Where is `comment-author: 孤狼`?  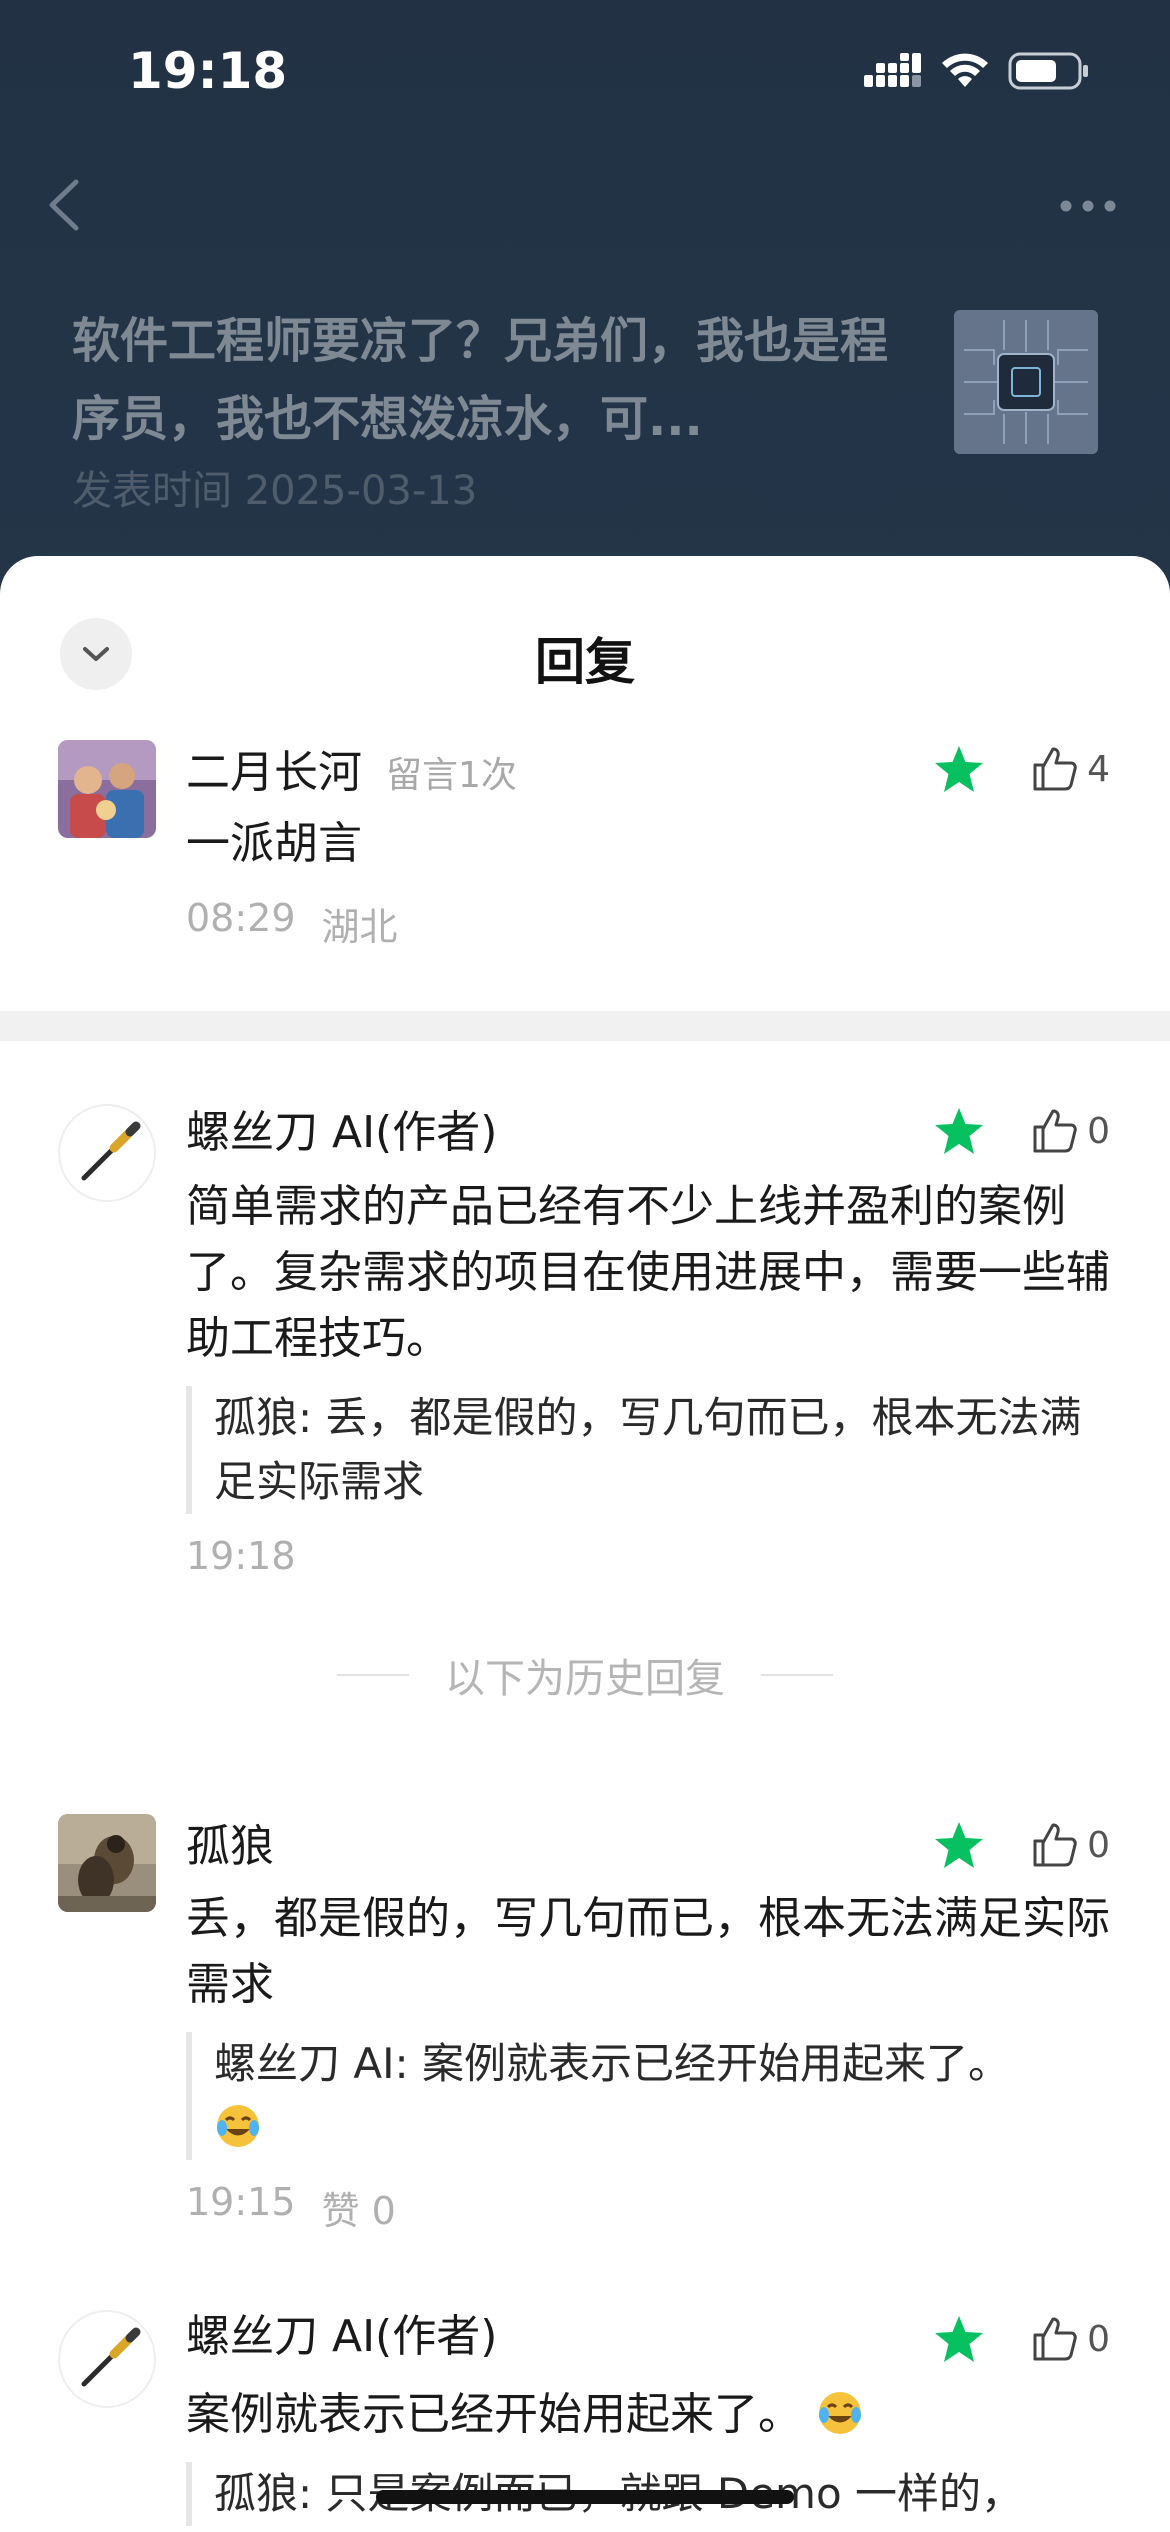
comment-author: 孤狼 is located at coordinates (230, 1842).